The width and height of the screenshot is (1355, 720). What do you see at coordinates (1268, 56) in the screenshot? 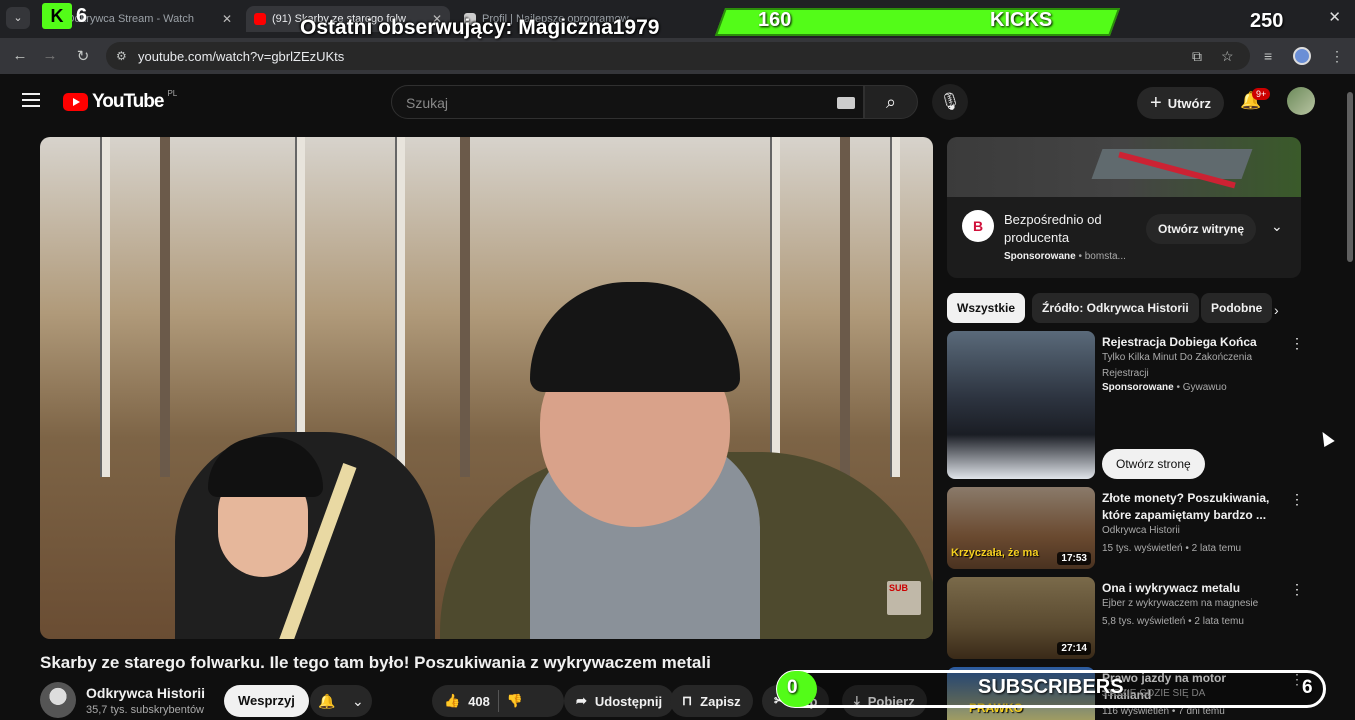
I see `media-icon: ≡` at bounding box center [1268, 56].